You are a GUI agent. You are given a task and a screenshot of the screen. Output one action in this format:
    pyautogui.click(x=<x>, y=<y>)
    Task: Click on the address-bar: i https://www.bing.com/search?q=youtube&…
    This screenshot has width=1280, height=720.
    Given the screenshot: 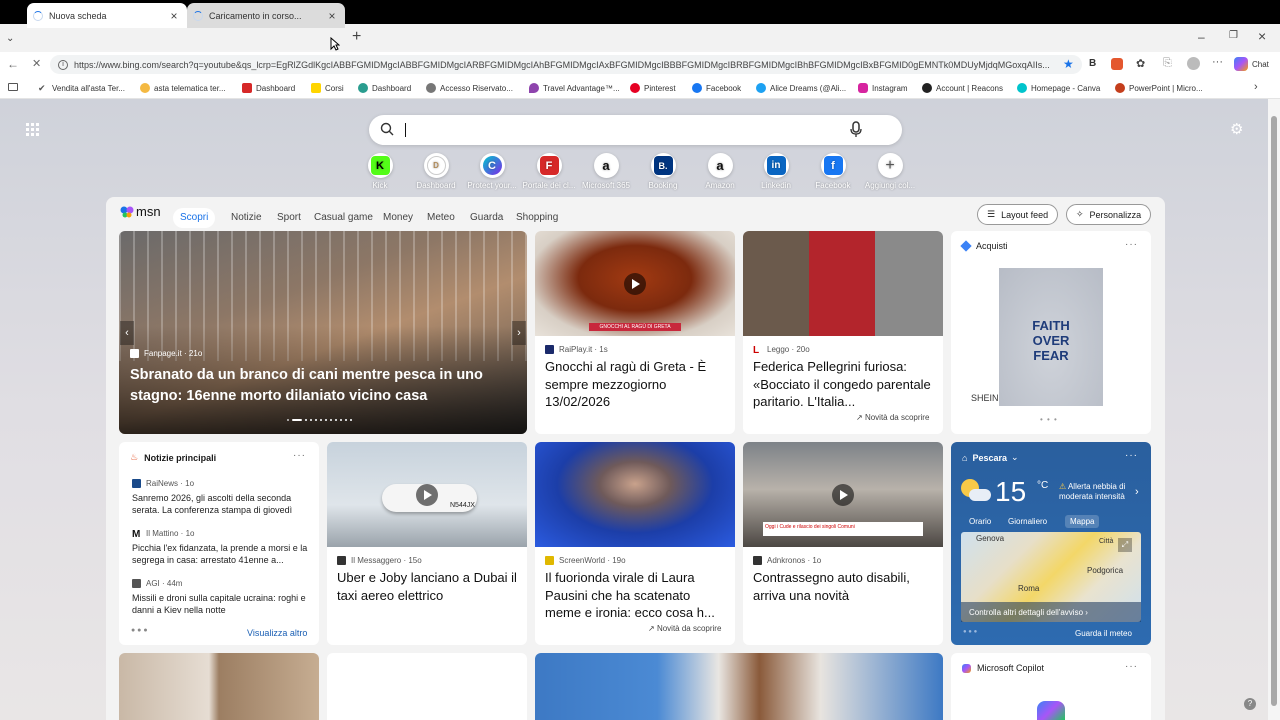 What is the action you would take?
    pyautogui.click(x=566, y=64)
    